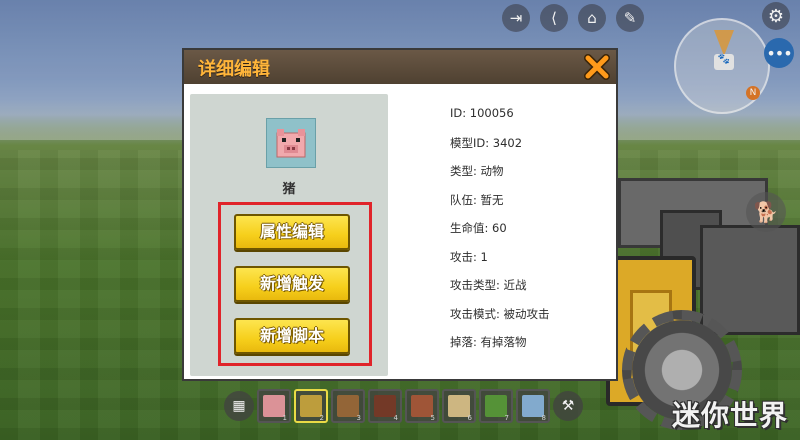  I want to click on pig-icon, so click(291, 143).